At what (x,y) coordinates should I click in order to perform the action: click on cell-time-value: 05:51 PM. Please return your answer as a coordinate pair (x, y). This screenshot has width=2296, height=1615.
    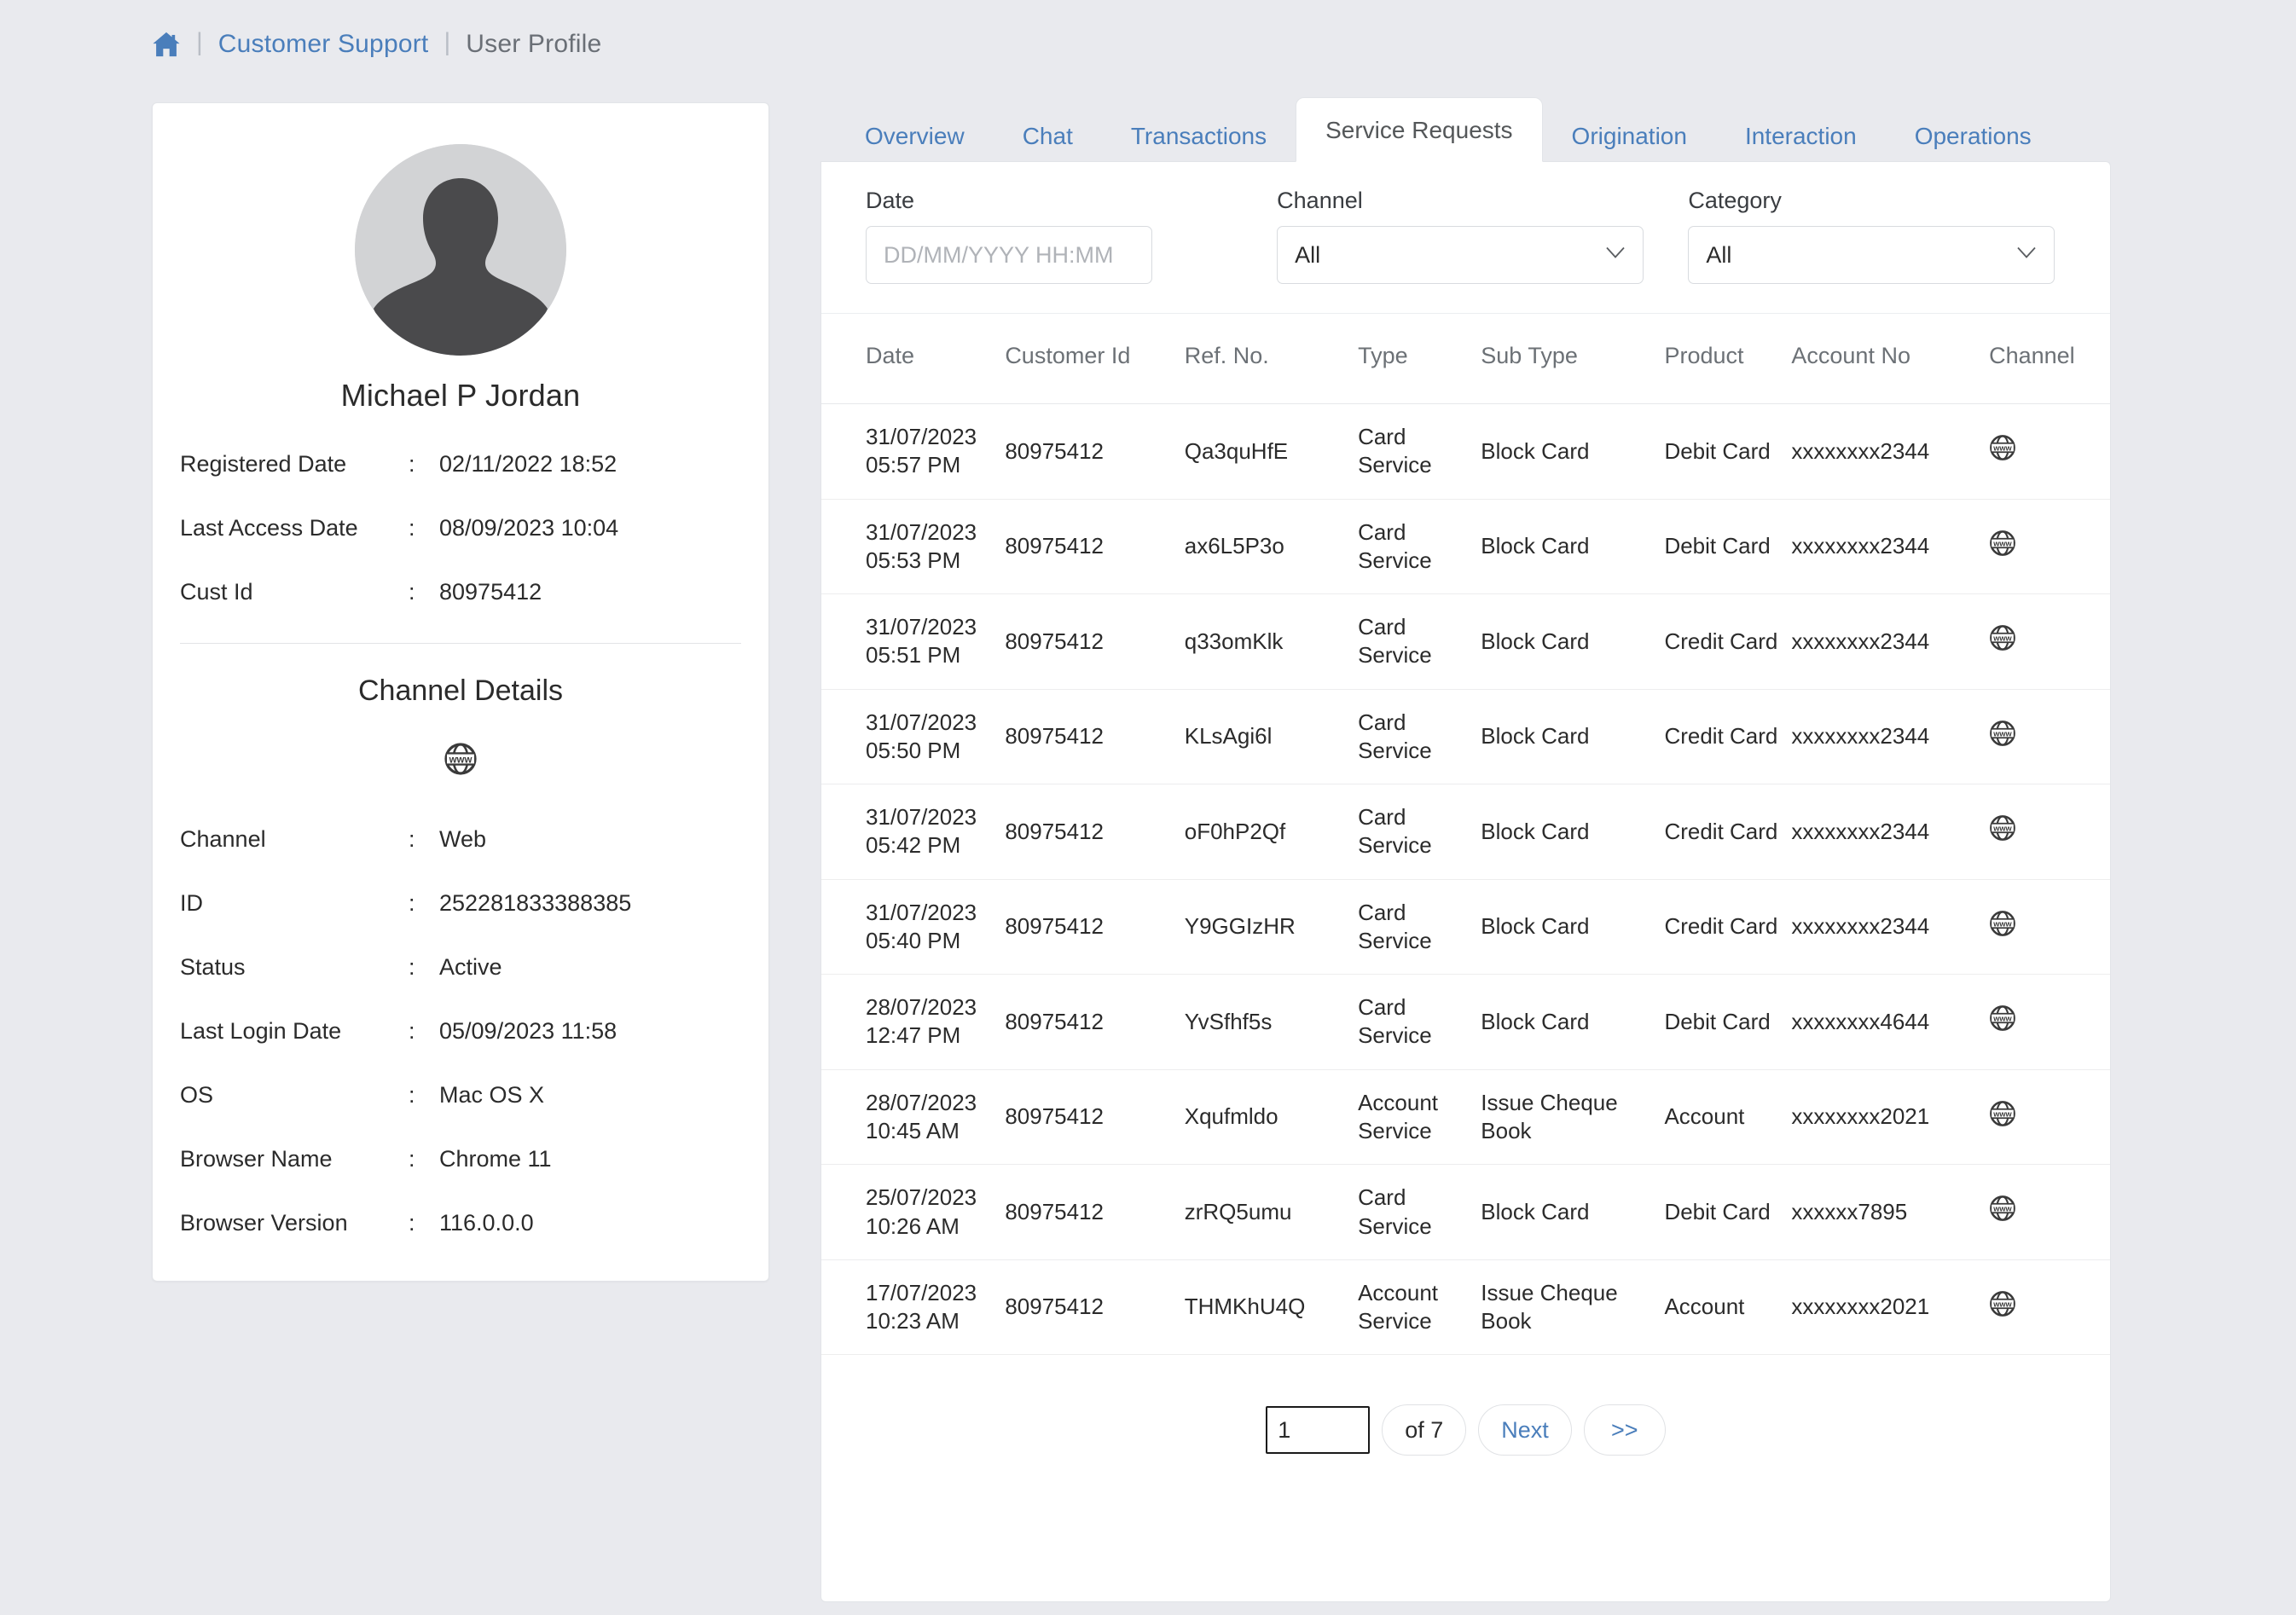
    Looking at the image, I should click on (913, 655).